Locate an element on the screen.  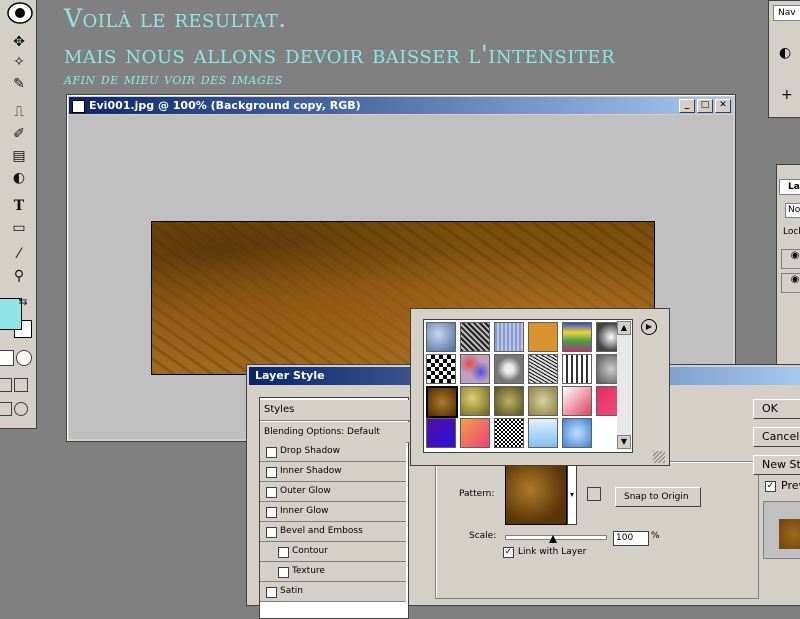
dodge-icon: ◐ is located at coordinates (19, 178).